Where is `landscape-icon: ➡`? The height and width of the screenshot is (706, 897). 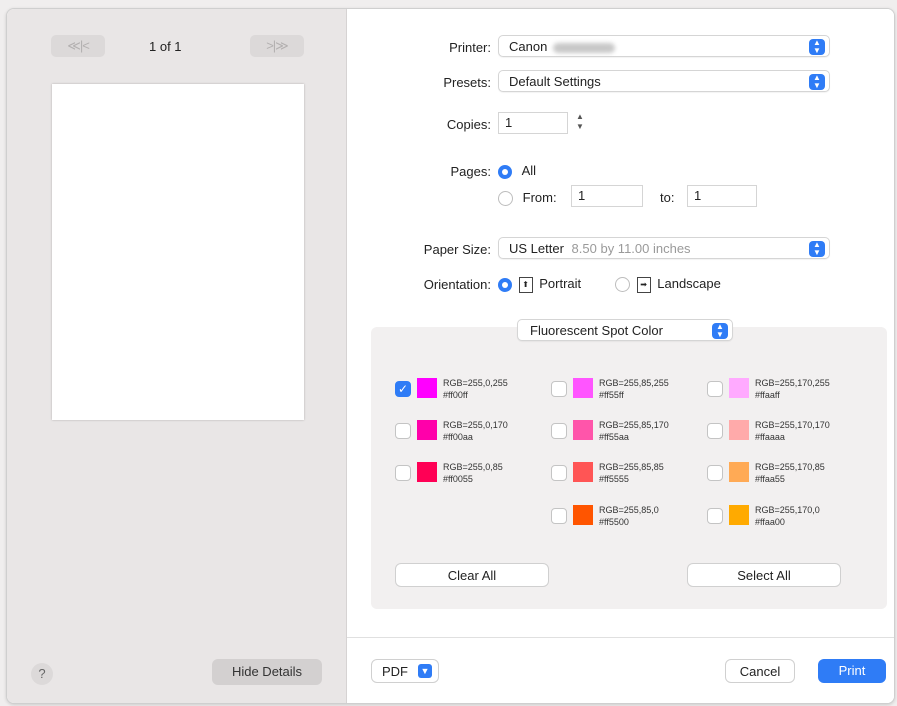
landscape-icon: ➡ is located at coordinates (643, 284).